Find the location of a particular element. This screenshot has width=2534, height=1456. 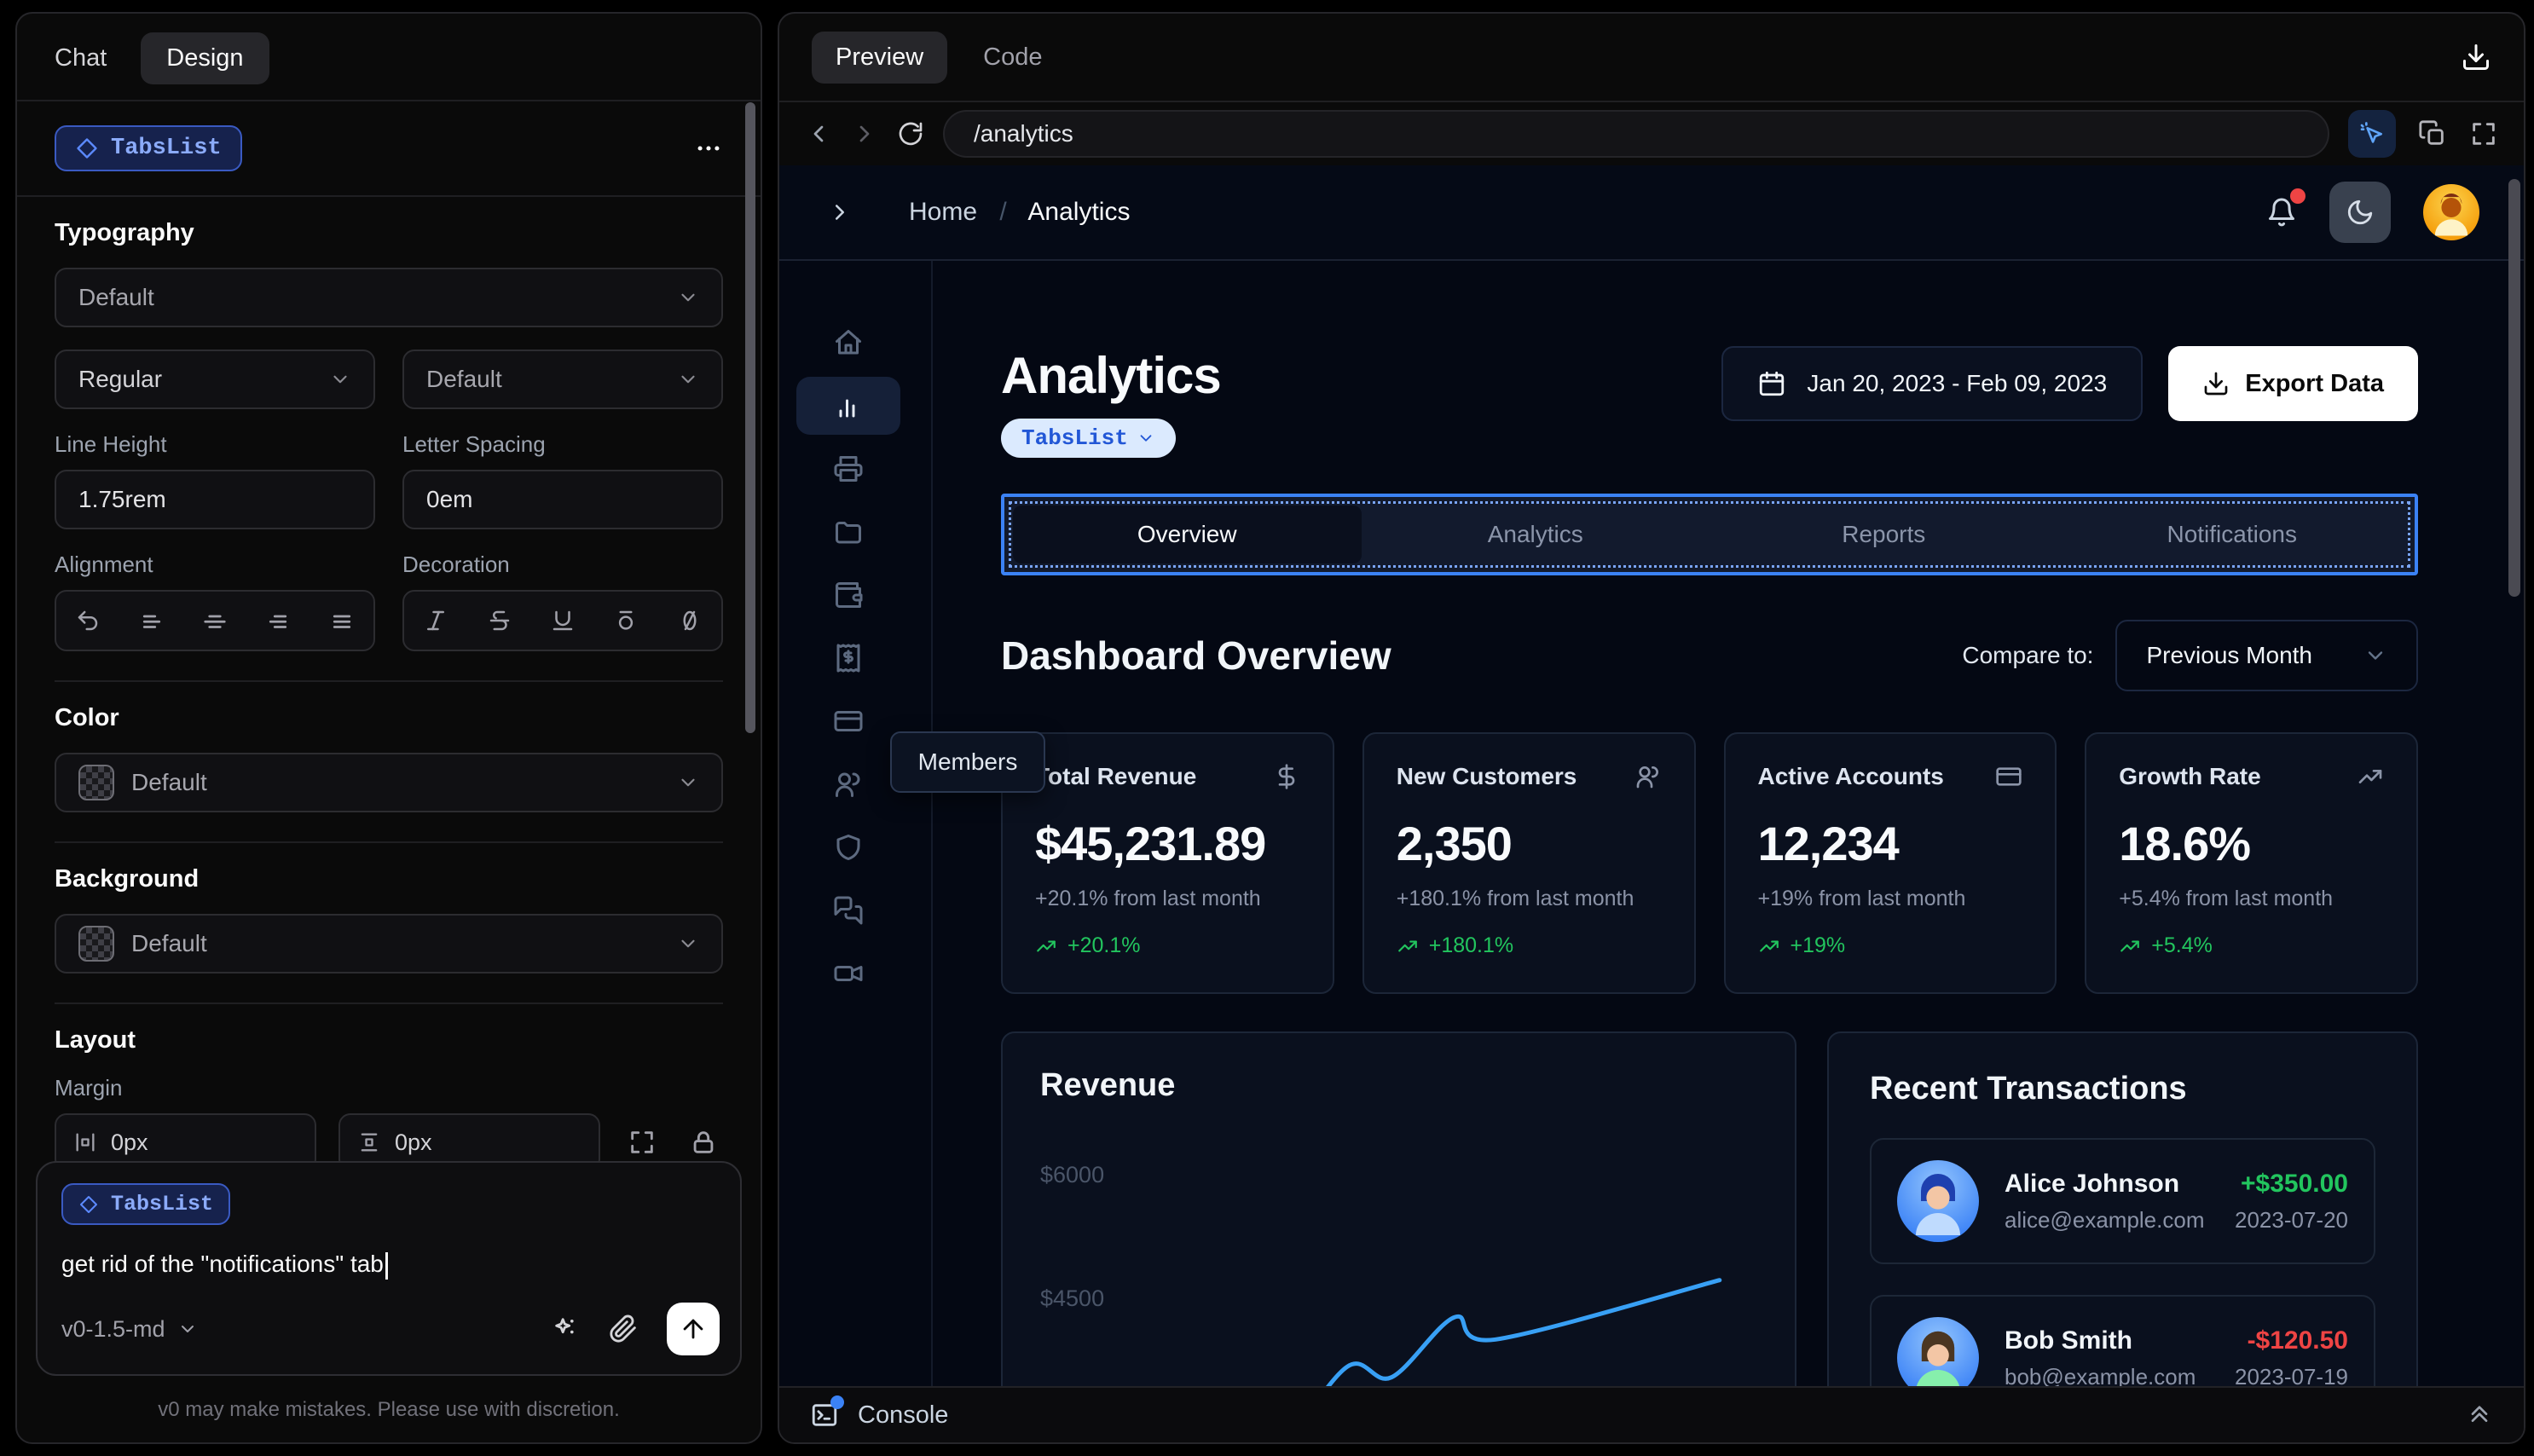

tabslist-context-chip: TabsList is located at coordinates (146, 1204).